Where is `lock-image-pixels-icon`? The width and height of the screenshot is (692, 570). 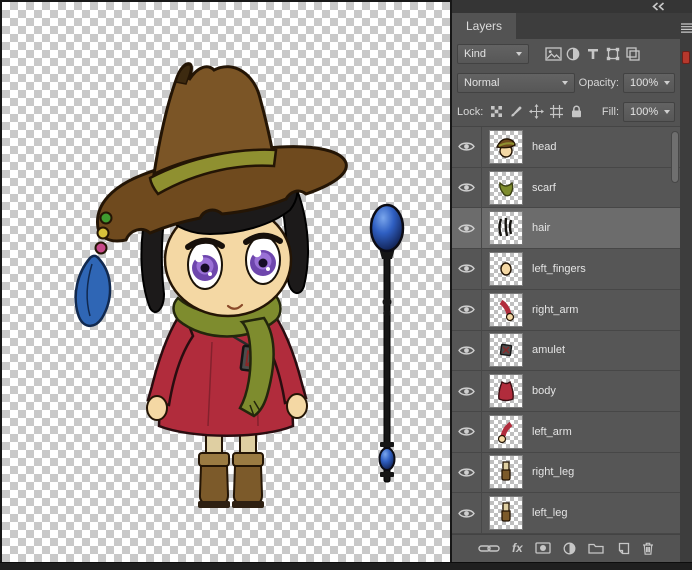 lock-image-pixels-icon is located at coordinates (516, 112).